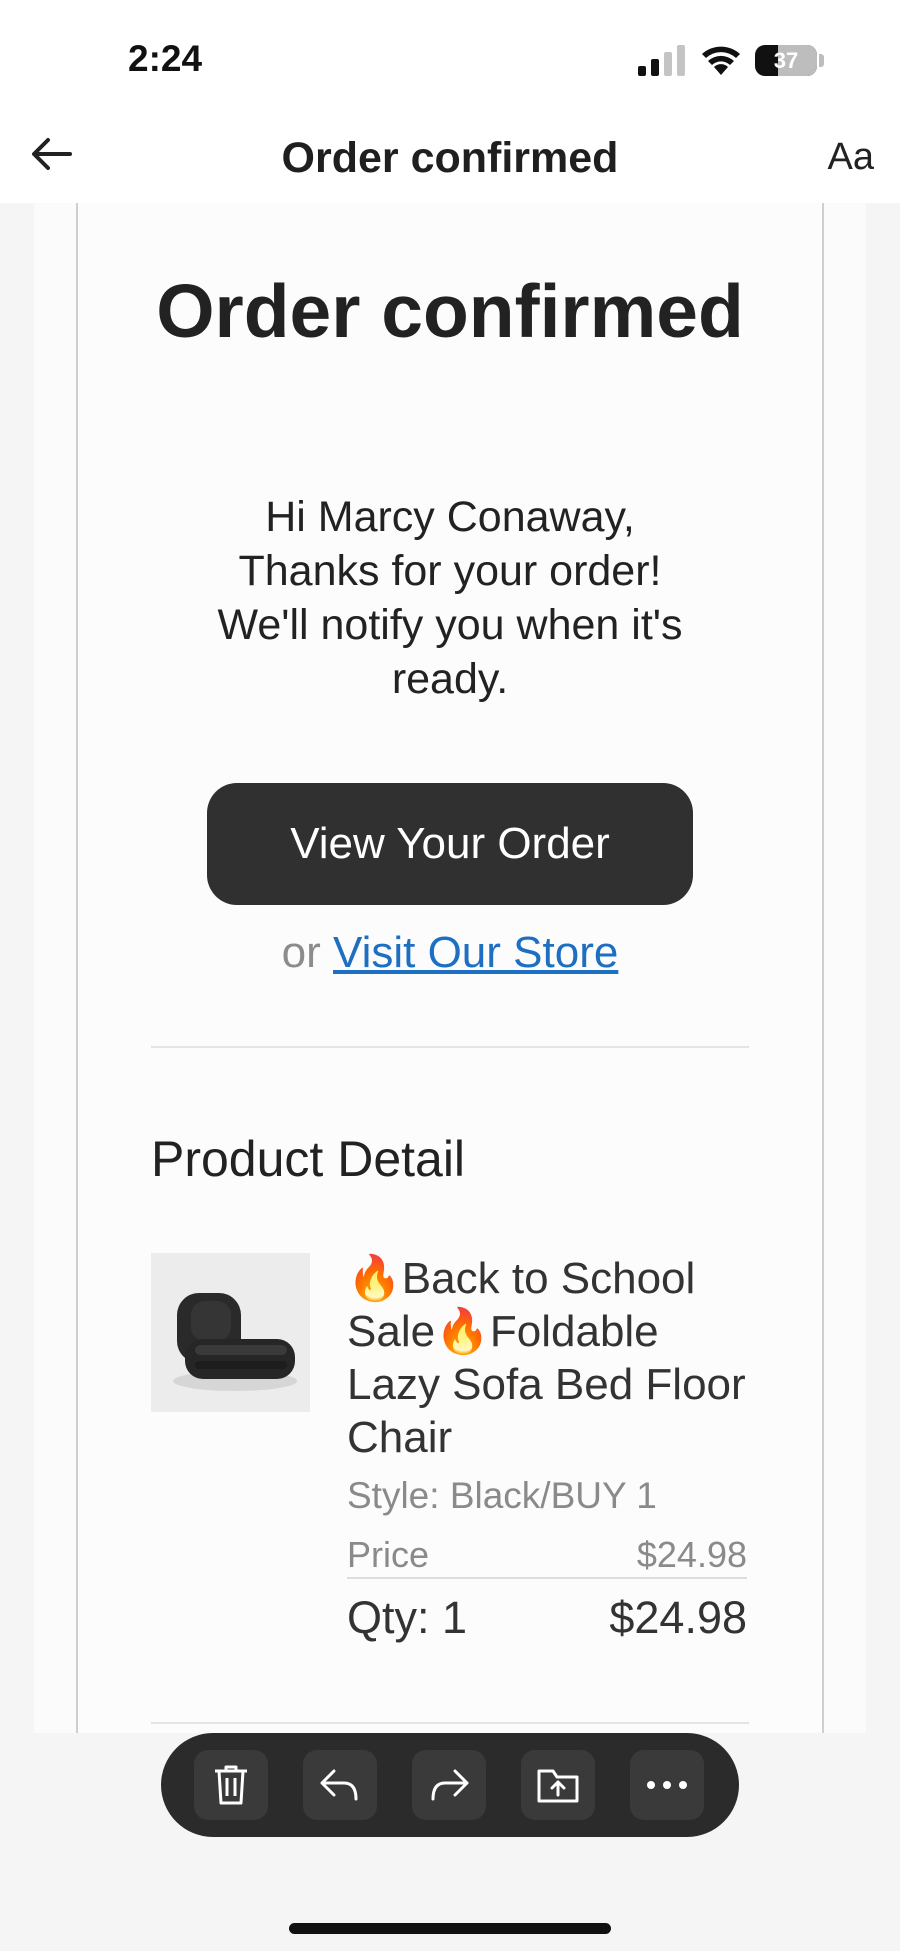 The width and height of the screenshot is (900, 1951). I want to click on mail-toolbar, so click(450, 1785).